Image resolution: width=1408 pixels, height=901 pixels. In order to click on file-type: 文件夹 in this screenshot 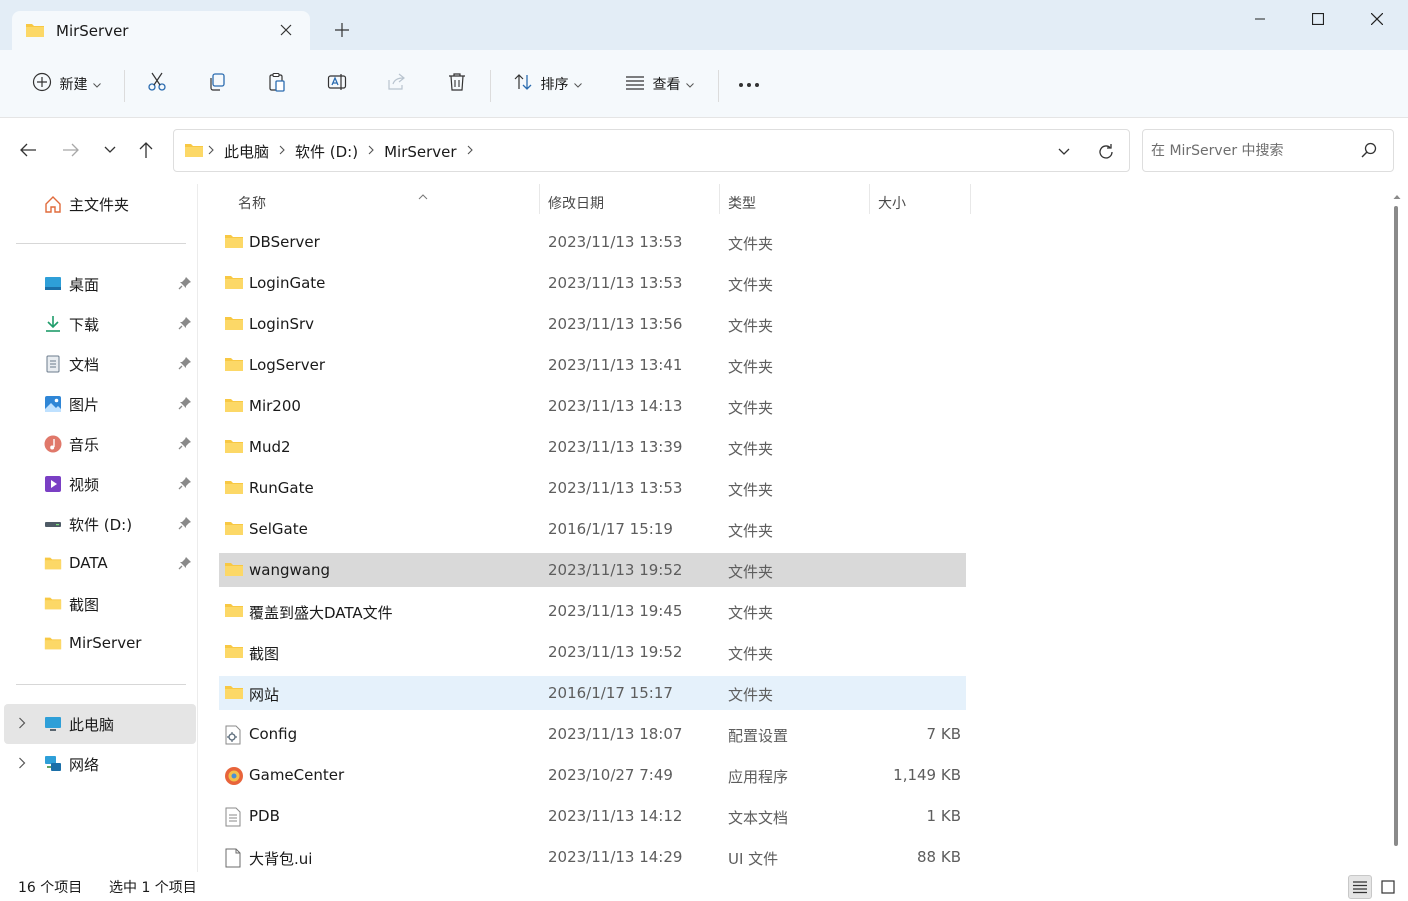, I will do `click(751, 244)`.